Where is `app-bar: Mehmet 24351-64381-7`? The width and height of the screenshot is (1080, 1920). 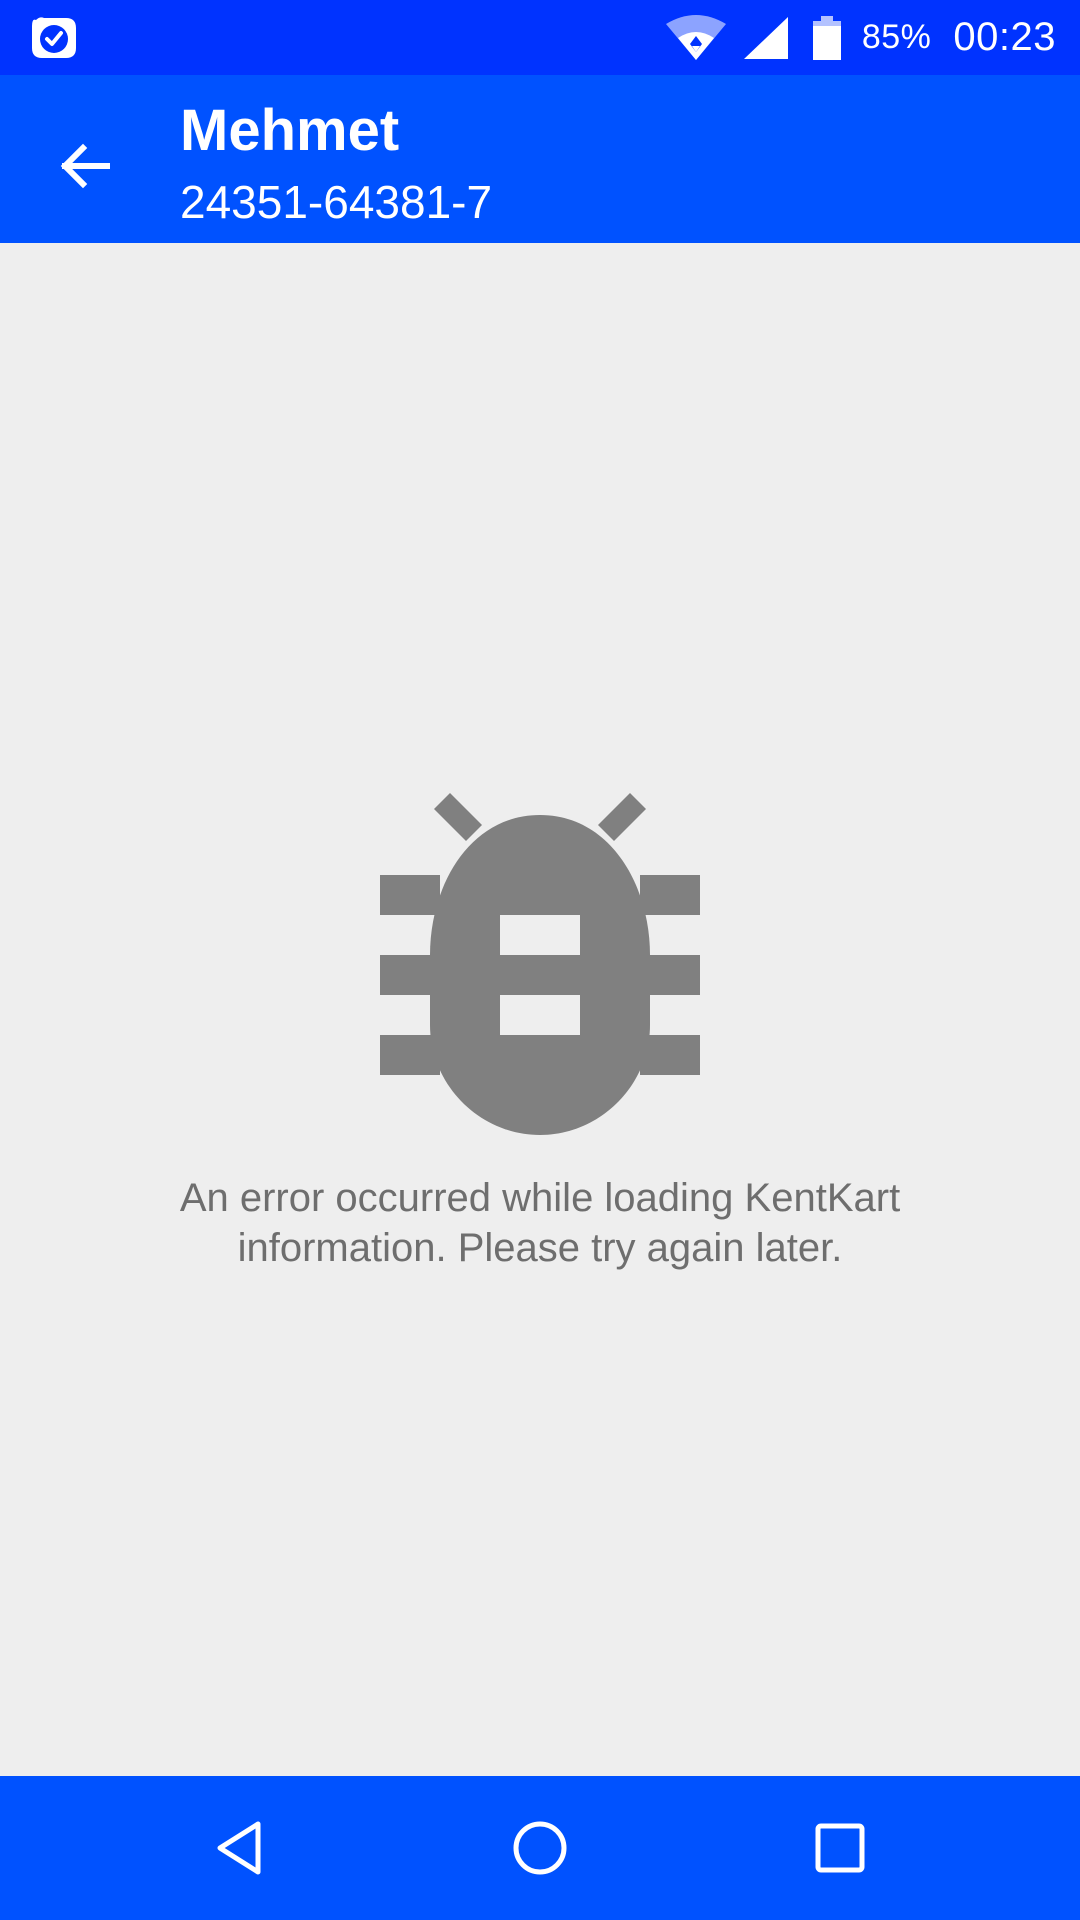 app-bar: Mehmet 24351-64381-7 is located at coordinates (540, 159).